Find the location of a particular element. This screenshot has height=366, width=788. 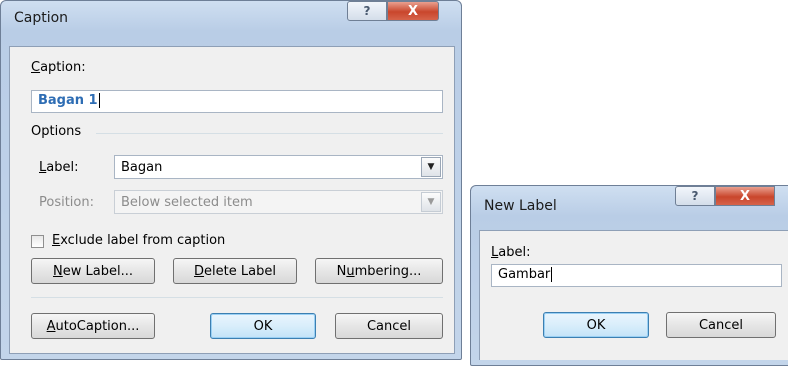

new-label-title-bar: New Label ? X is located at coordinates (629, 202).